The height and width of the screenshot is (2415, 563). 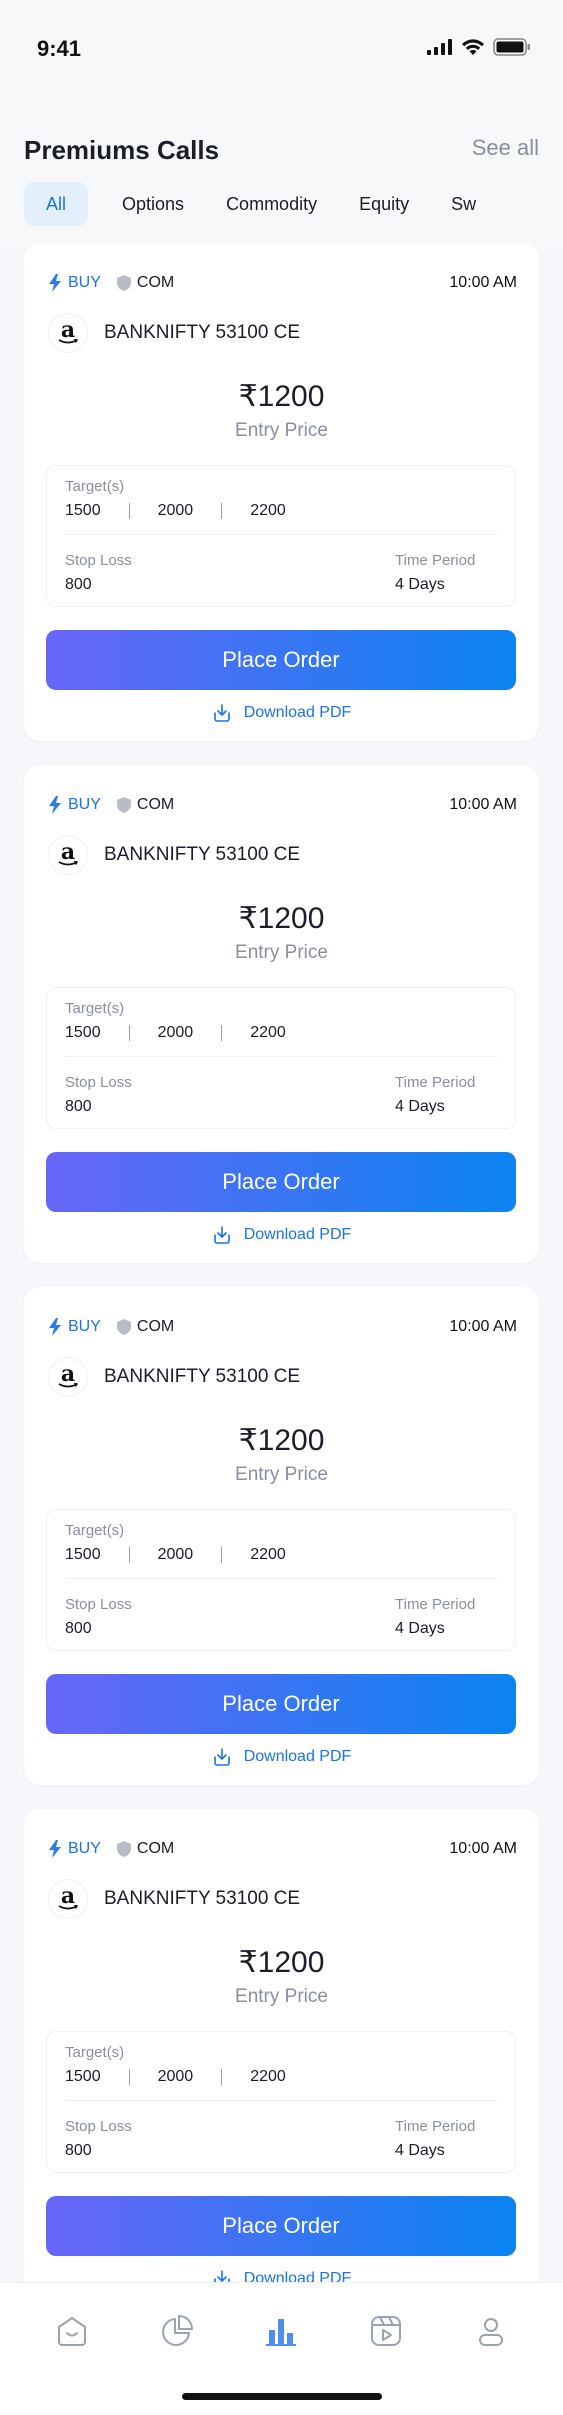 What do you see at coordinates (56, 204) in the screenshot?
I see `tab-all: All` at bounding box center [56, 204].